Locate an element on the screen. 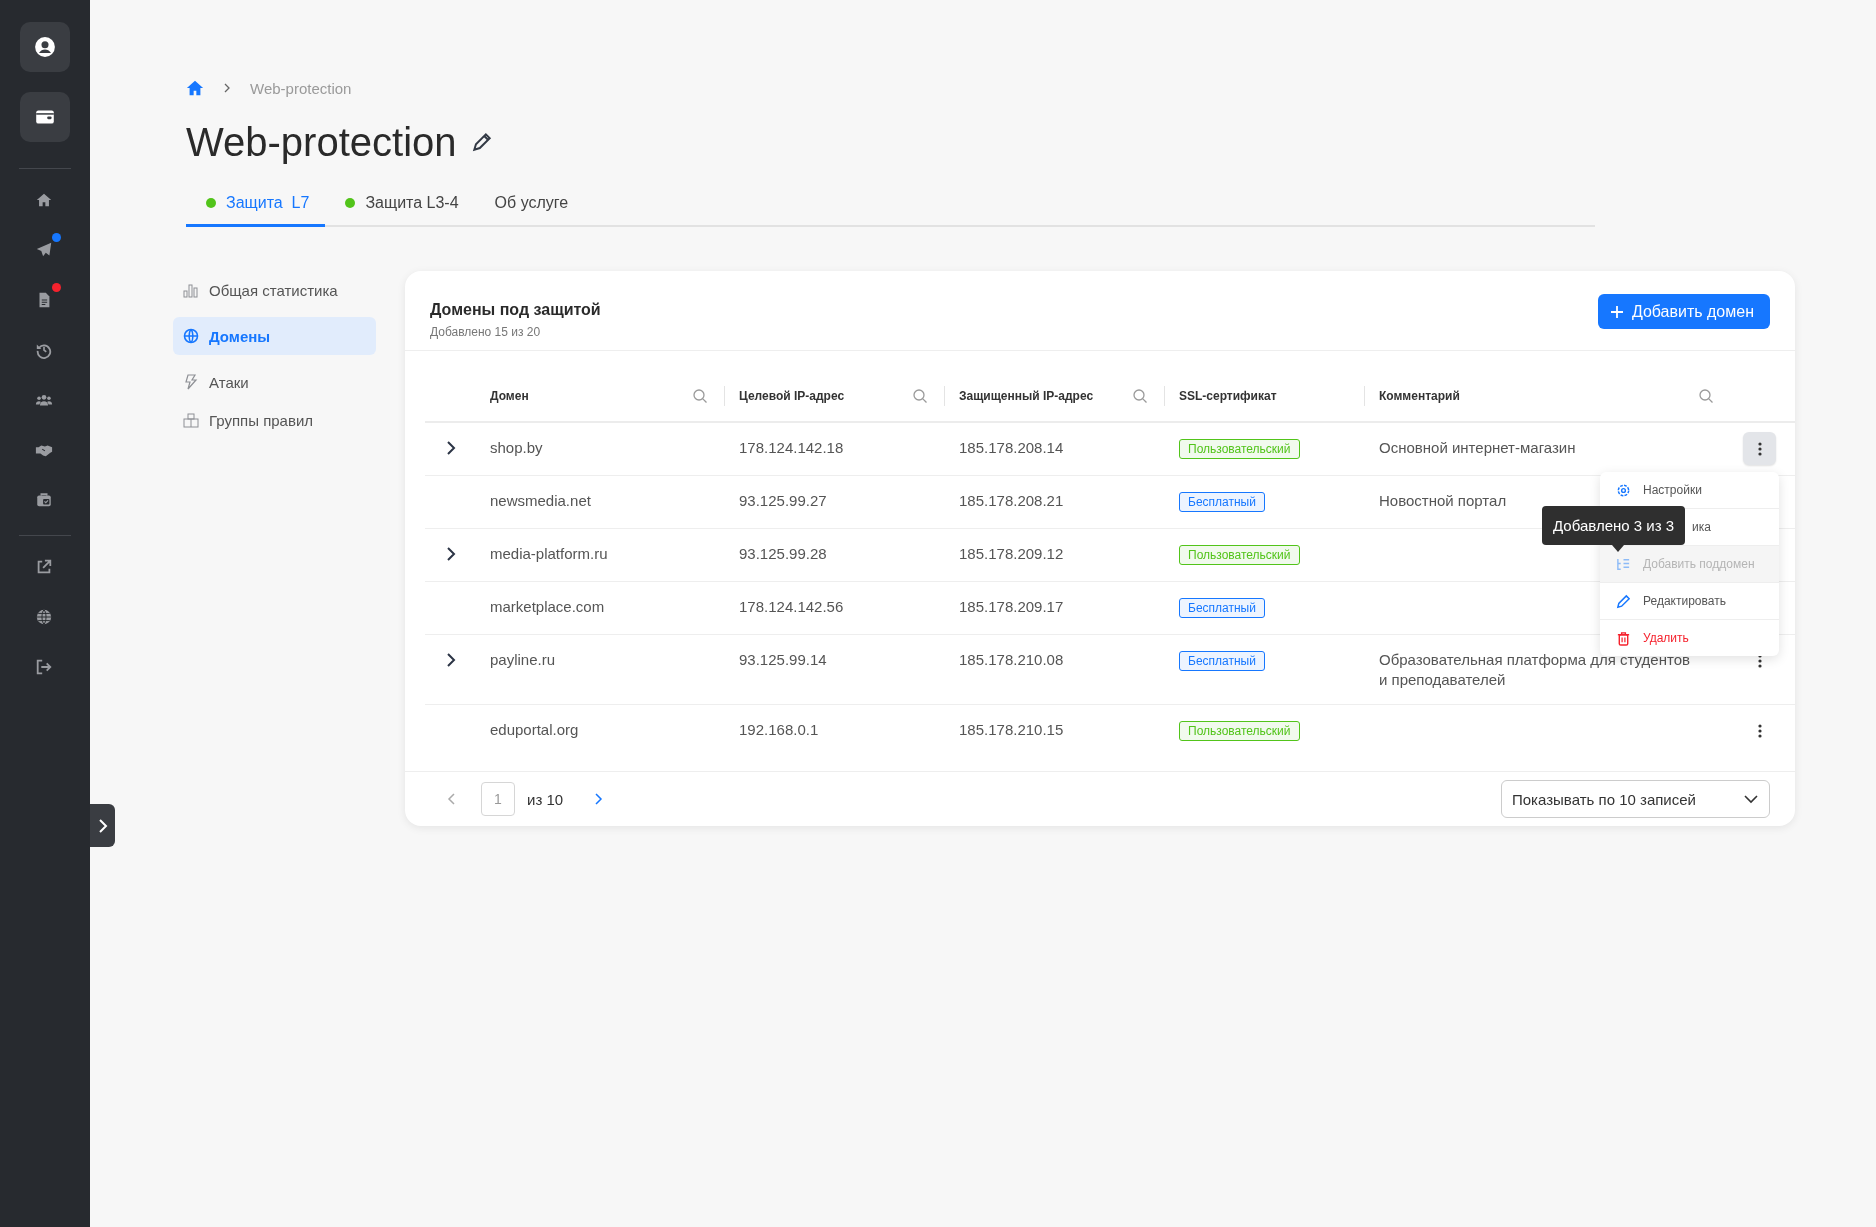 The image size is (1876, 1227). expand-sidebar-button is located at coordinates (102, 825).